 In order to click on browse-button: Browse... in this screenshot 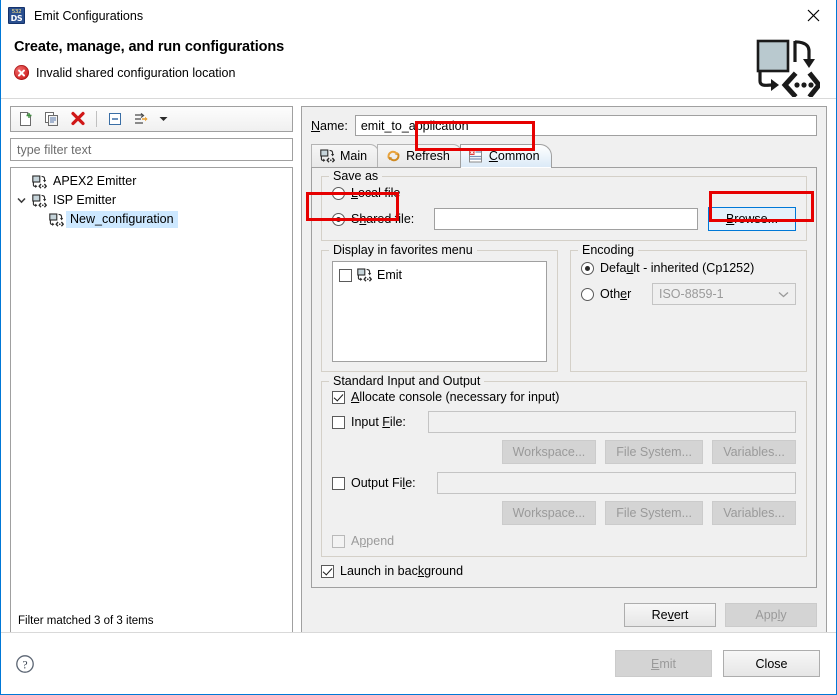, I will do `click(752, 219)`.